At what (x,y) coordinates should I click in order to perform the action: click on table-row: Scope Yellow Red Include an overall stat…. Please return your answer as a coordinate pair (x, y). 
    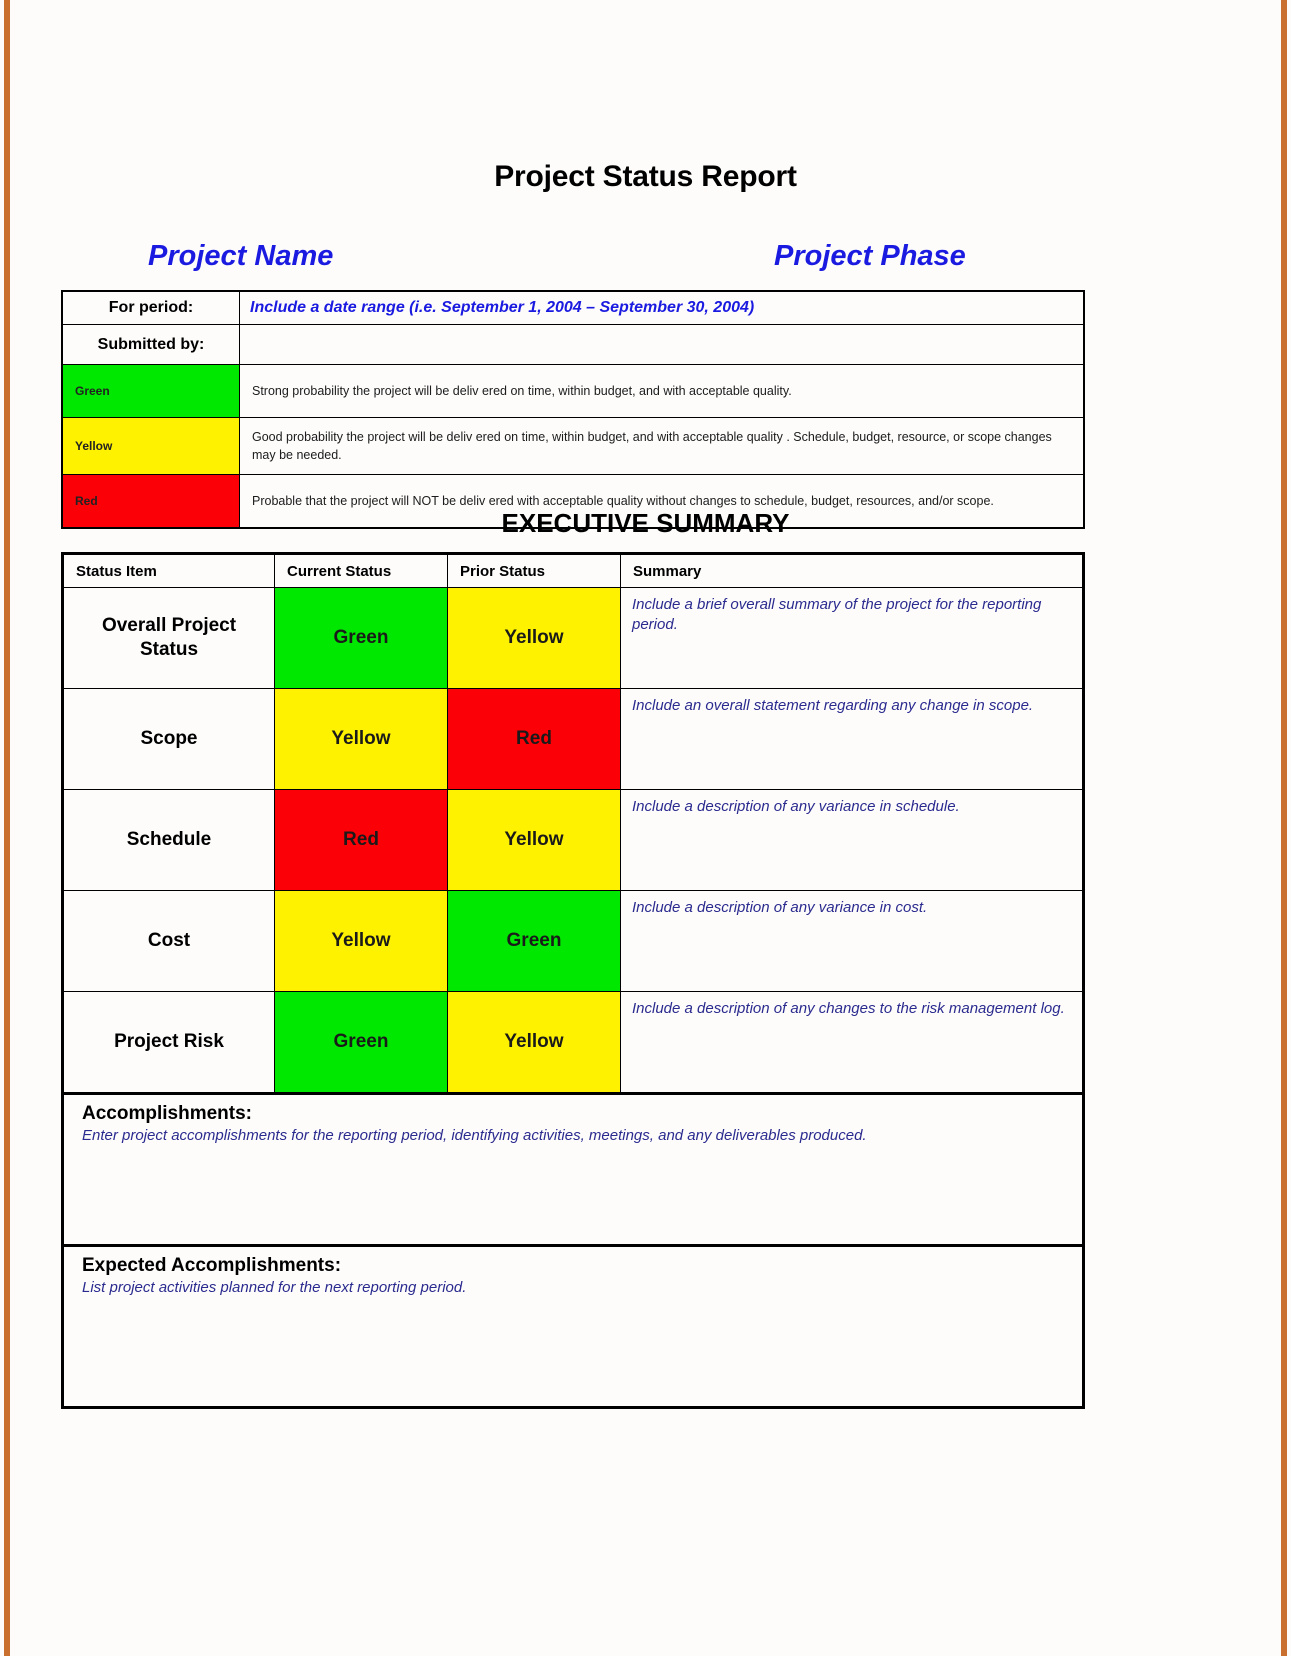
    Looking at the image, I should click on (573, 739).